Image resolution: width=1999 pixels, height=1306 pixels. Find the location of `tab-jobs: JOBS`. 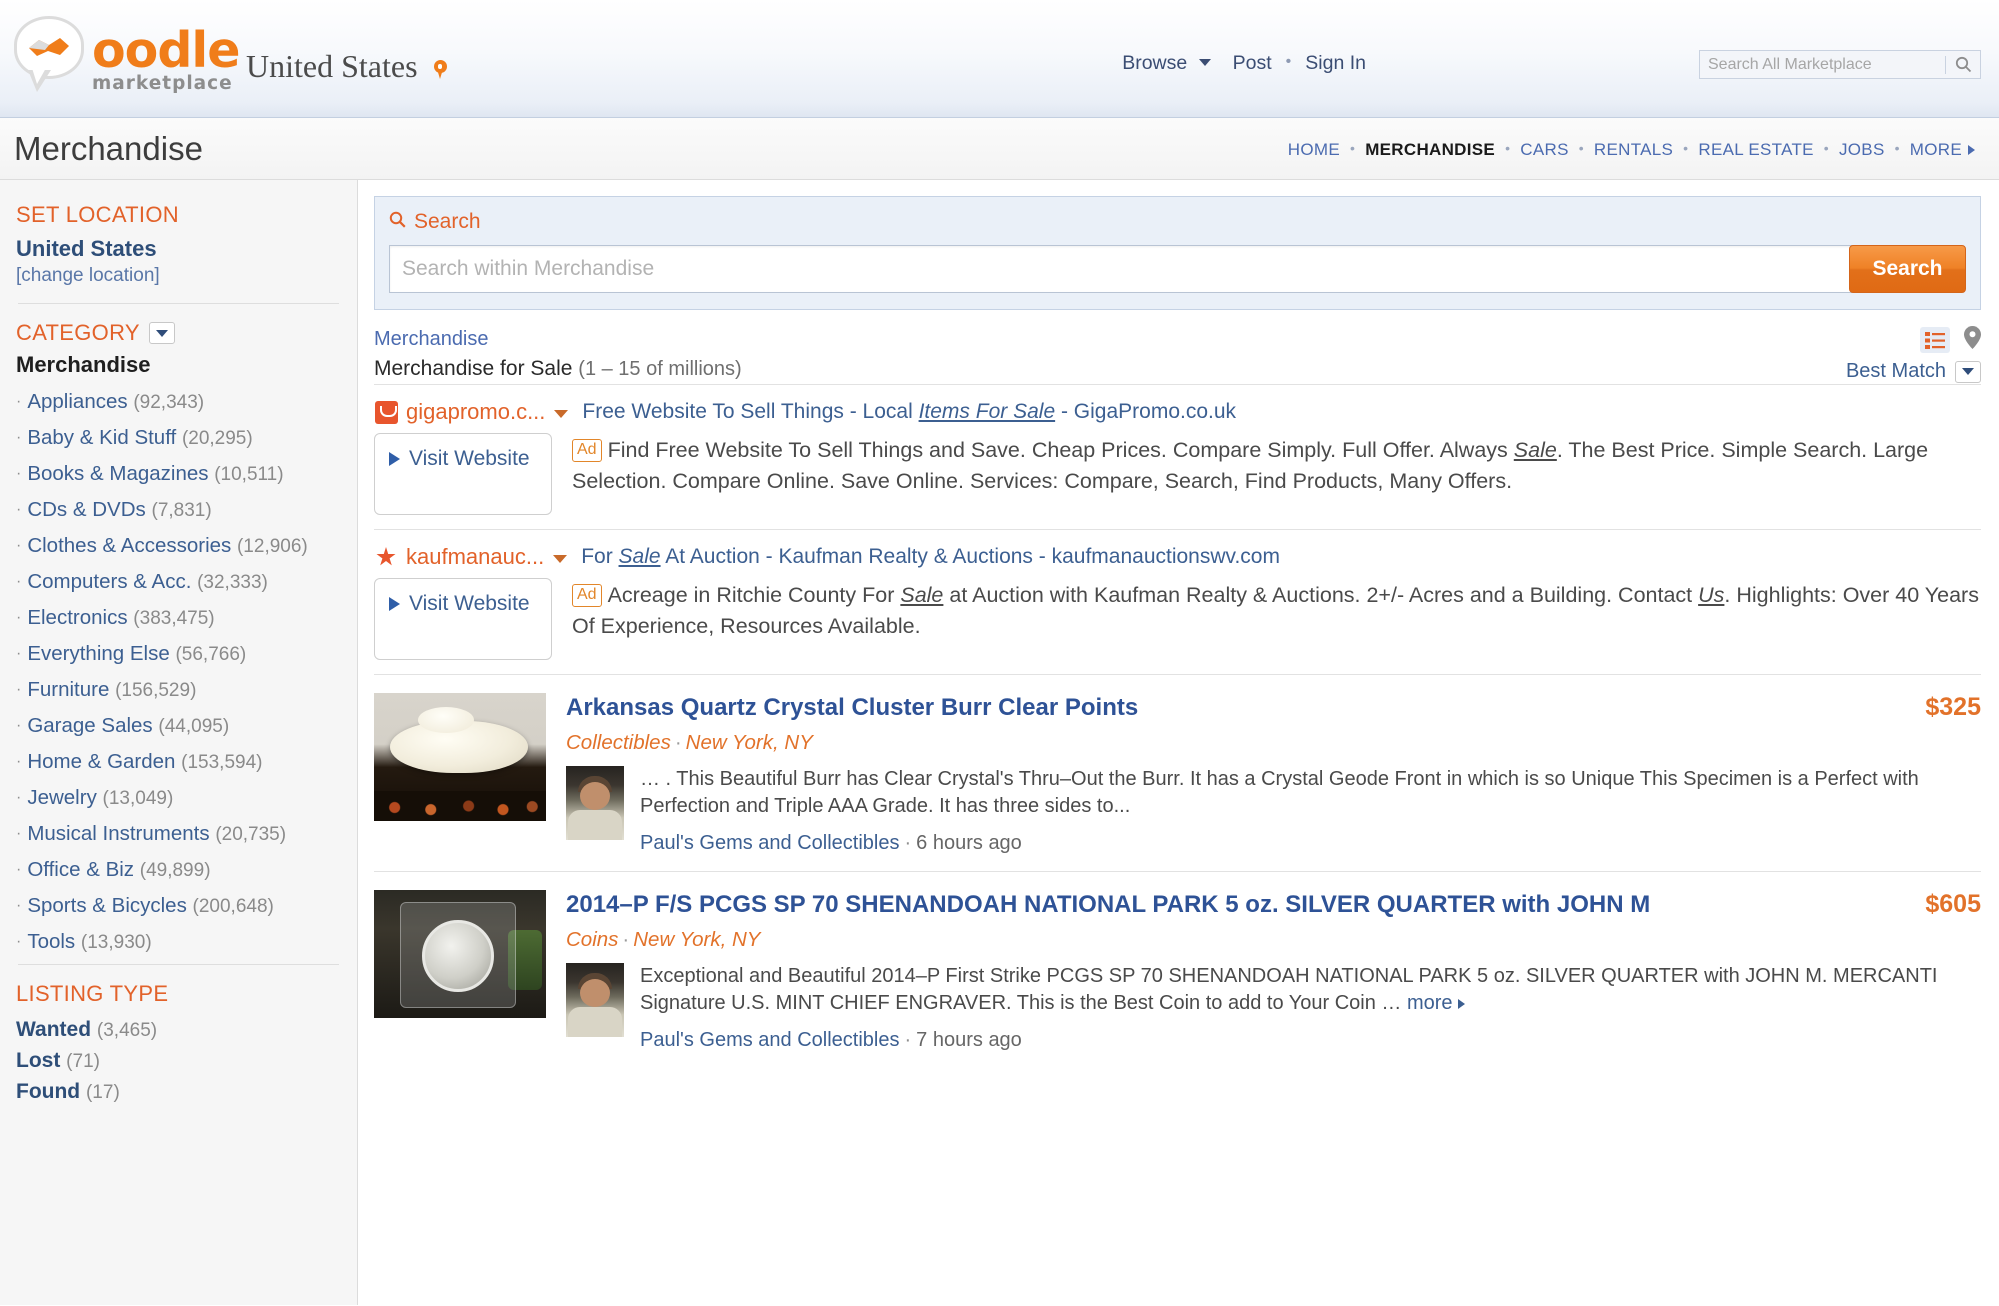

tab-jobs: JOBS is located at coordinates (1862, 150).